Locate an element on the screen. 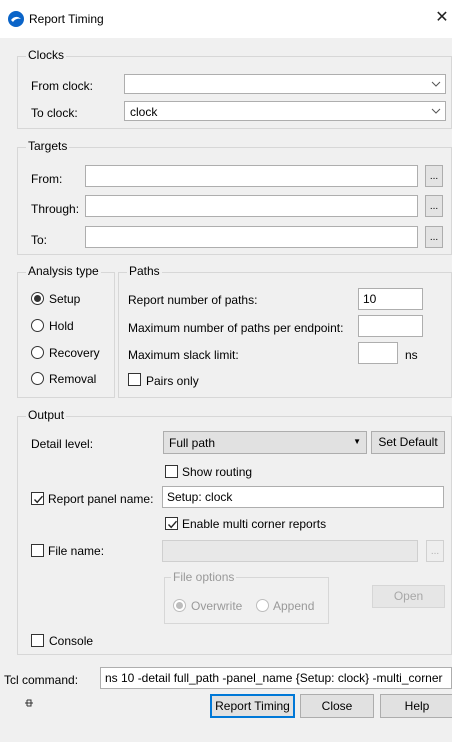 Image resolution: width=452 pixels, height=742 pixels. num-paths-label: Report number of paths: is located at coordinates (193, 300).